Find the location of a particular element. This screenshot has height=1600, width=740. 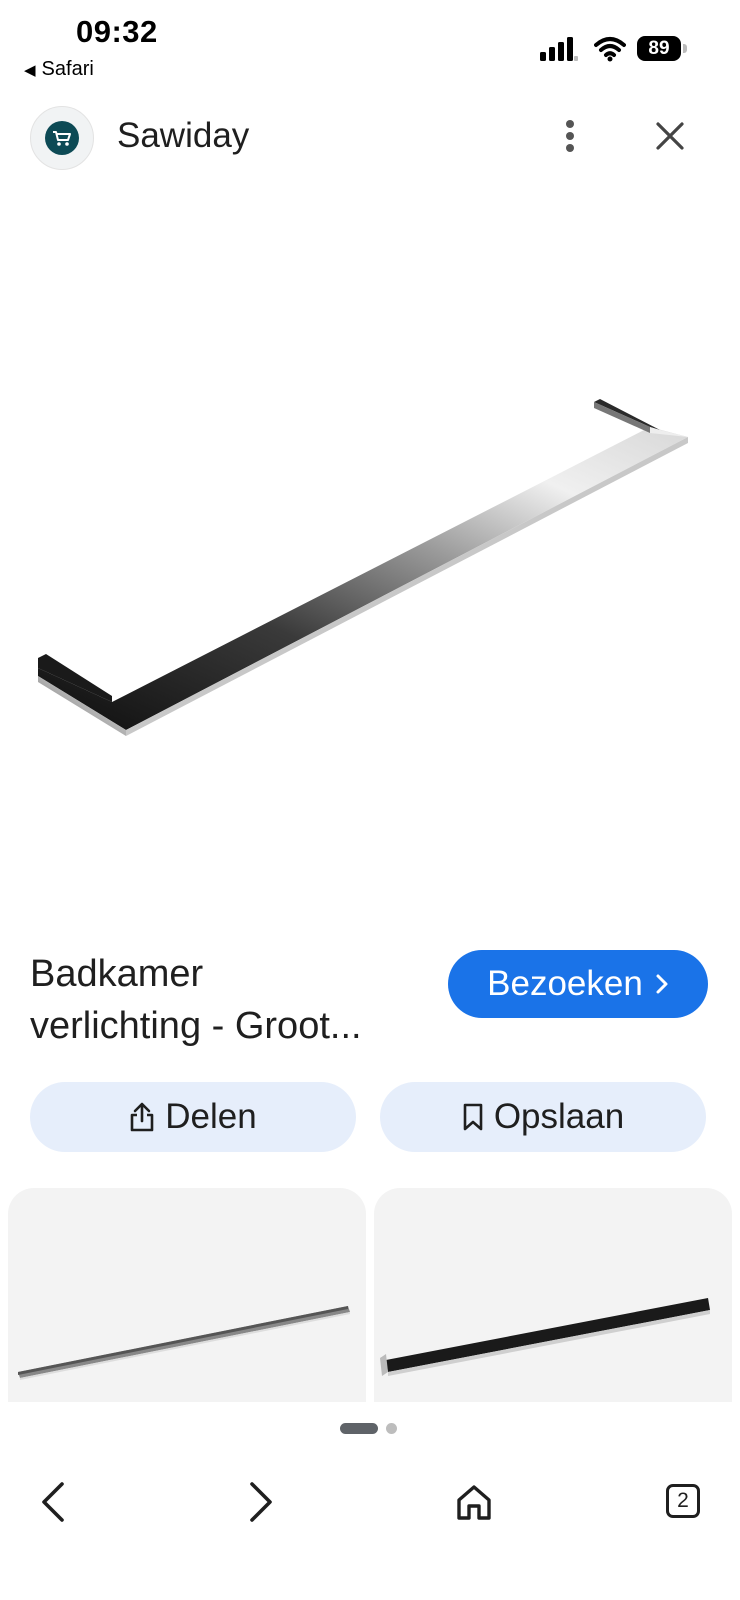

tabs-icon: 2 is located at coordinates (683, 1501).